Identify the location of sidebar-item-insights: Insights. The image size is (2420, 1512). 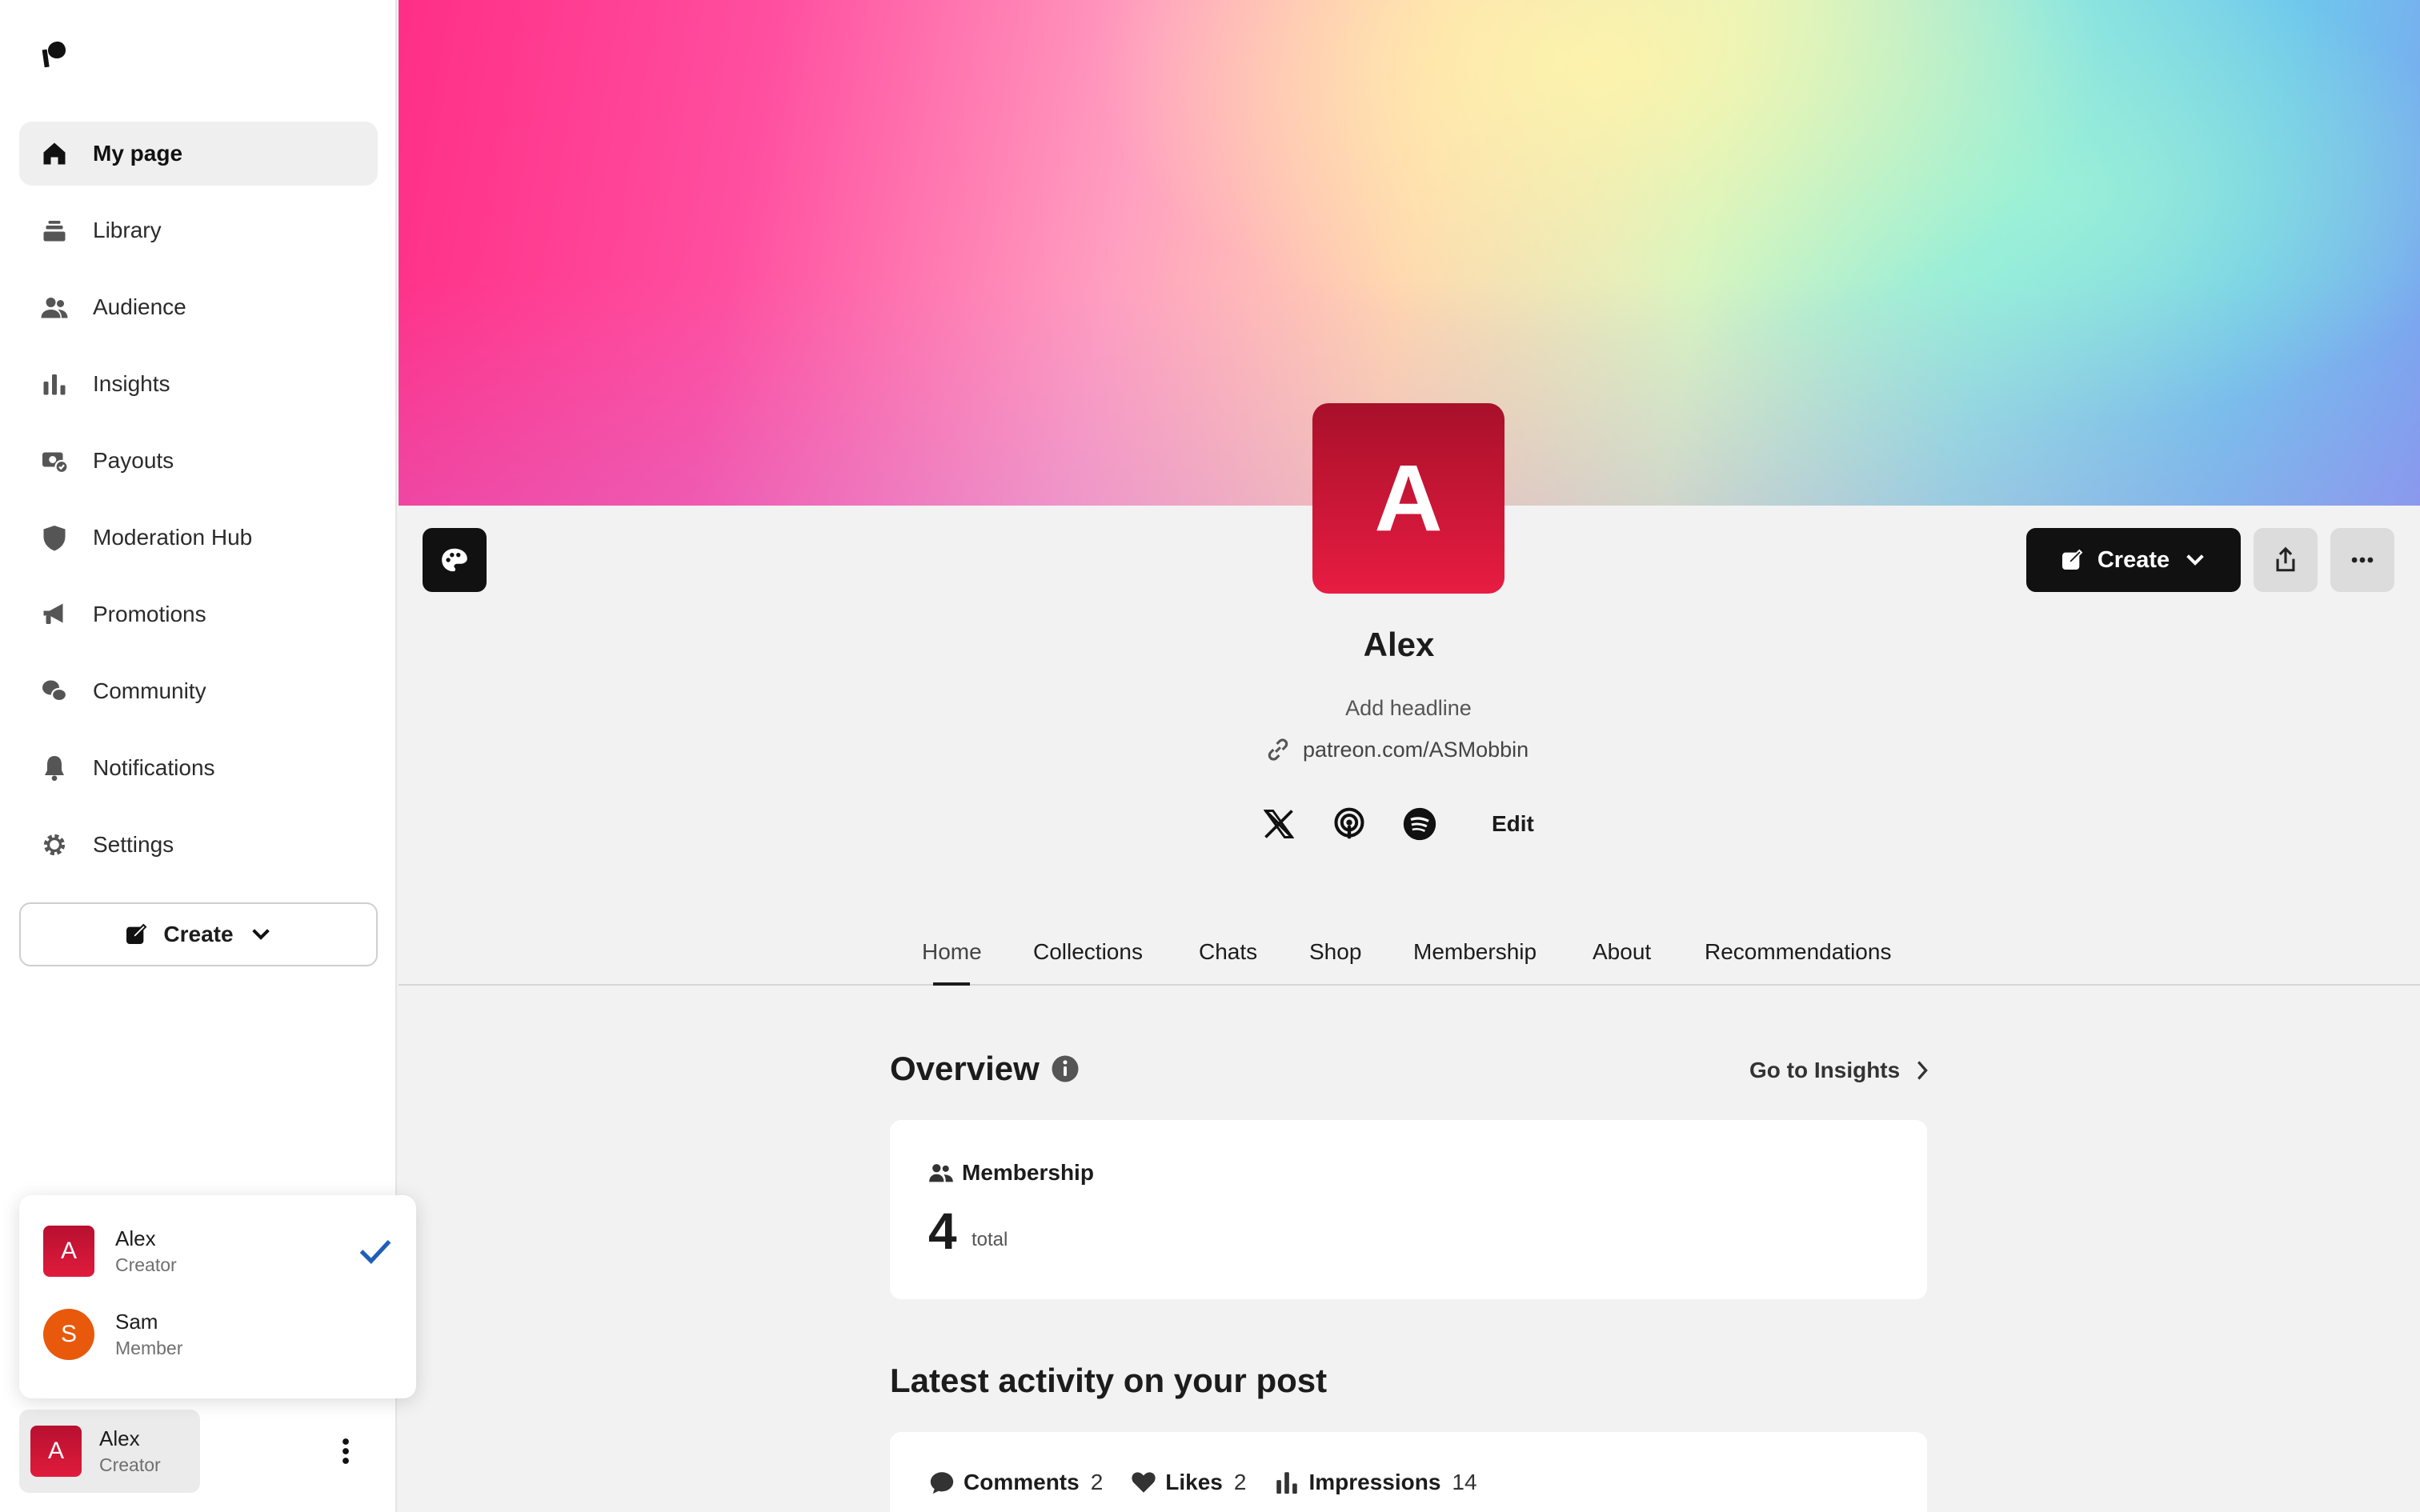
(198, 384).